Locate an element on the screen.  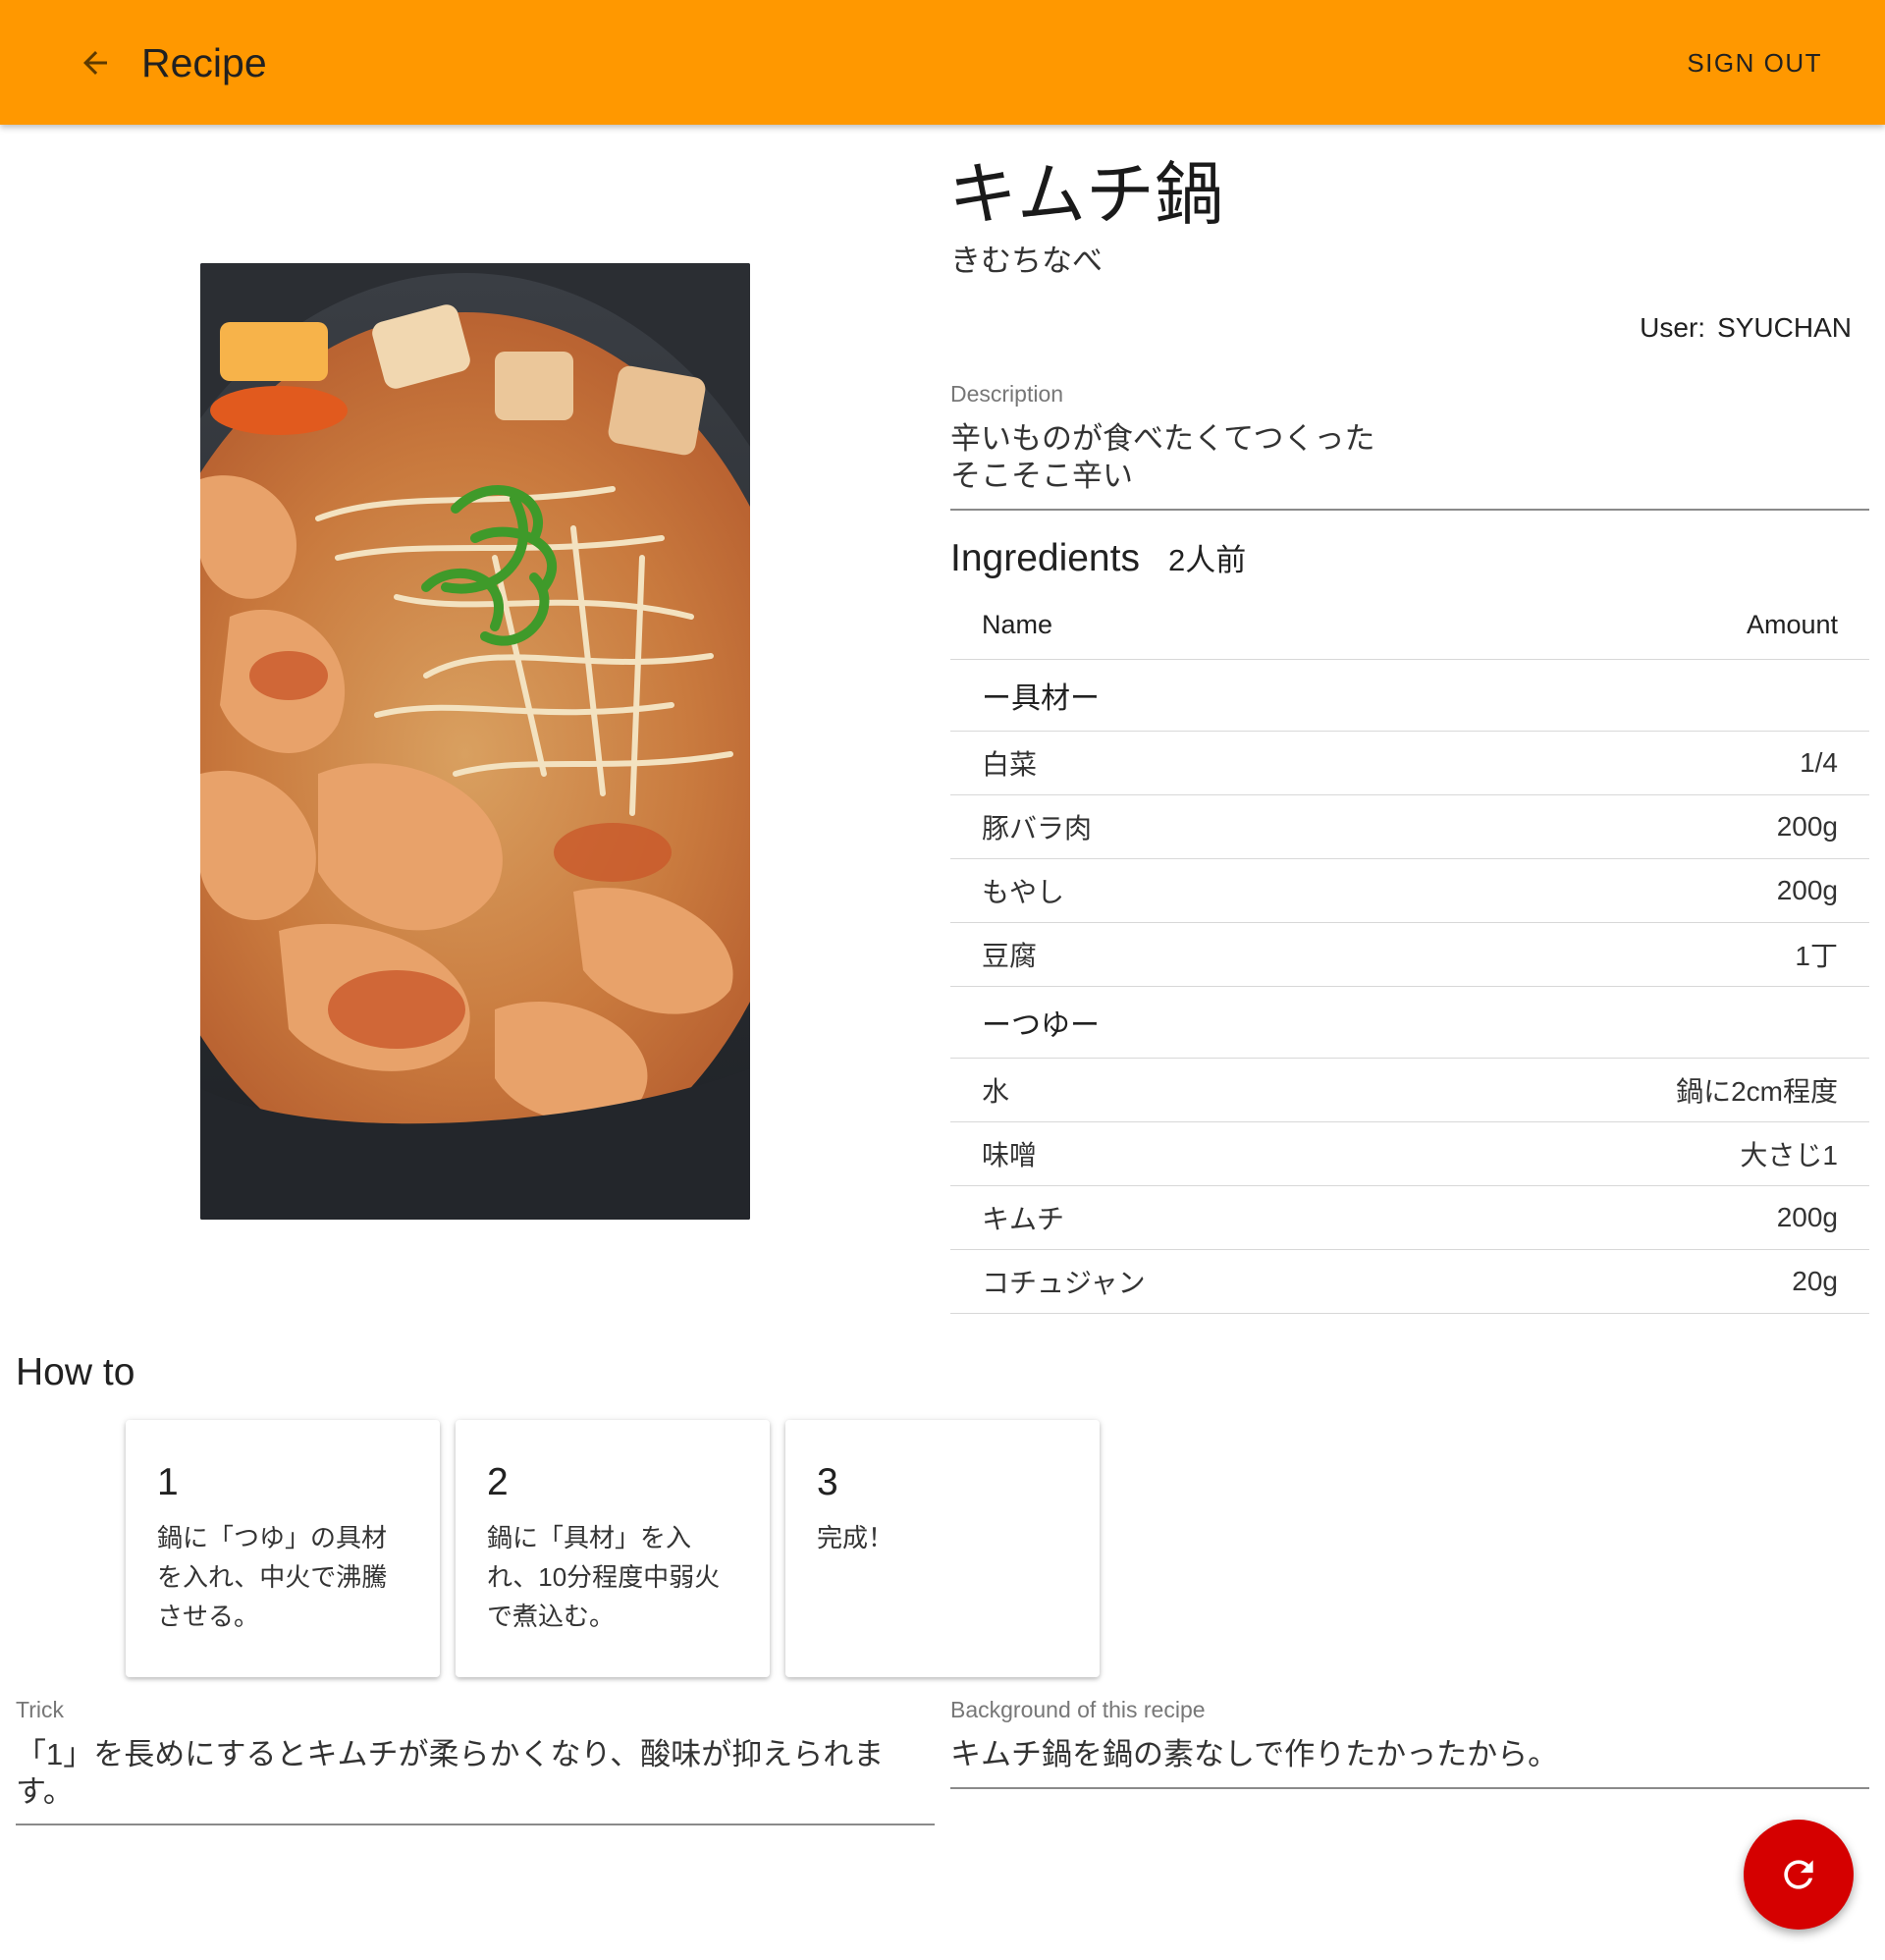
description-label: Description is located at coordinates (1007, 394).